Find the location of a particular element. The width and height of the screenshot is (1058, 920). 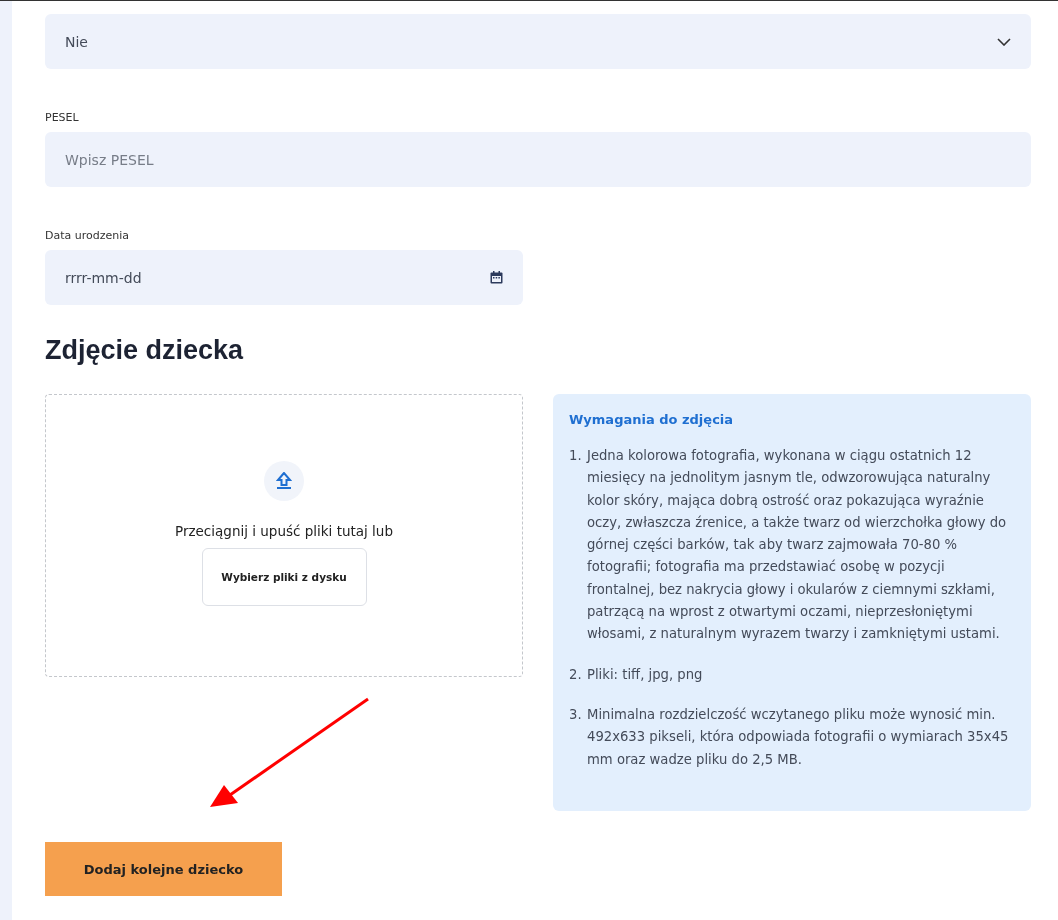

upload-prompt: Przeciągnij i upuść pliki tutaj lub is located at coordinates (284, 531).